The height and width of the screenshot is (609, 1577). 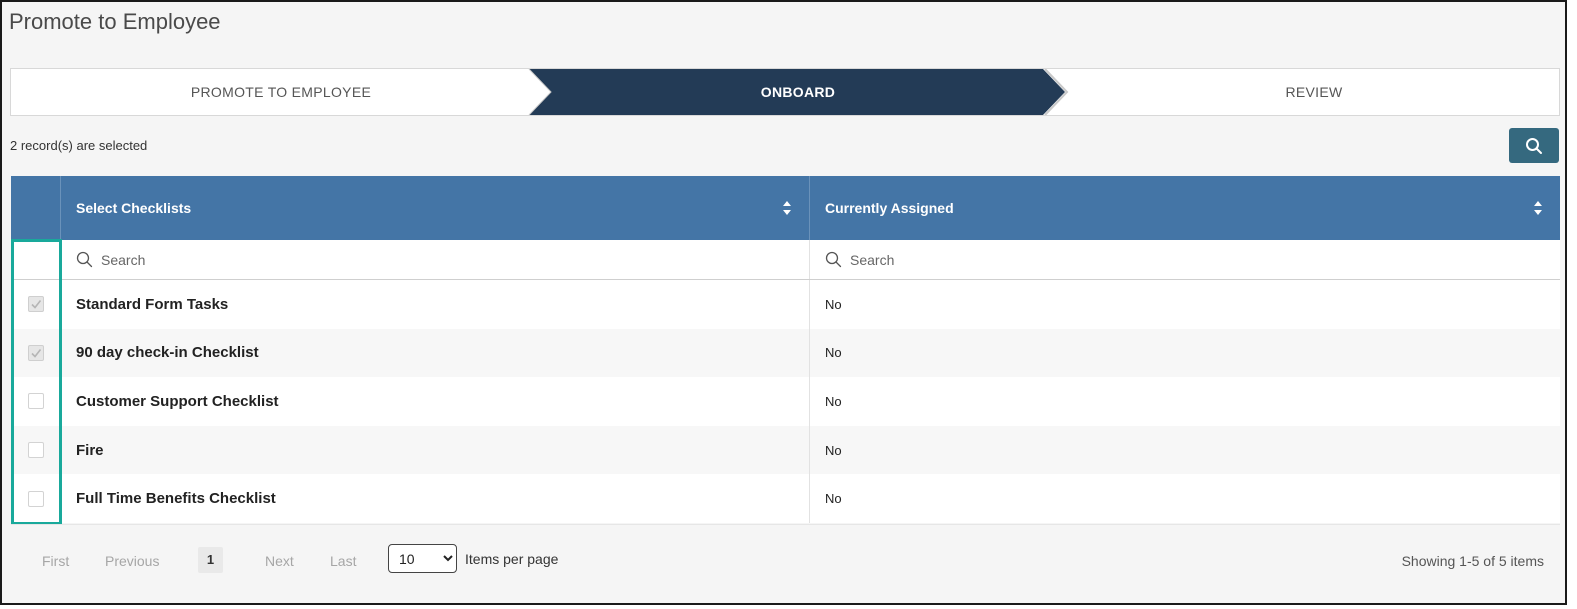 I want to click on wizard-steps: PROMOTE TO EMPLOYEE ONBOARD REVIEW, so click(x=785, y=92).